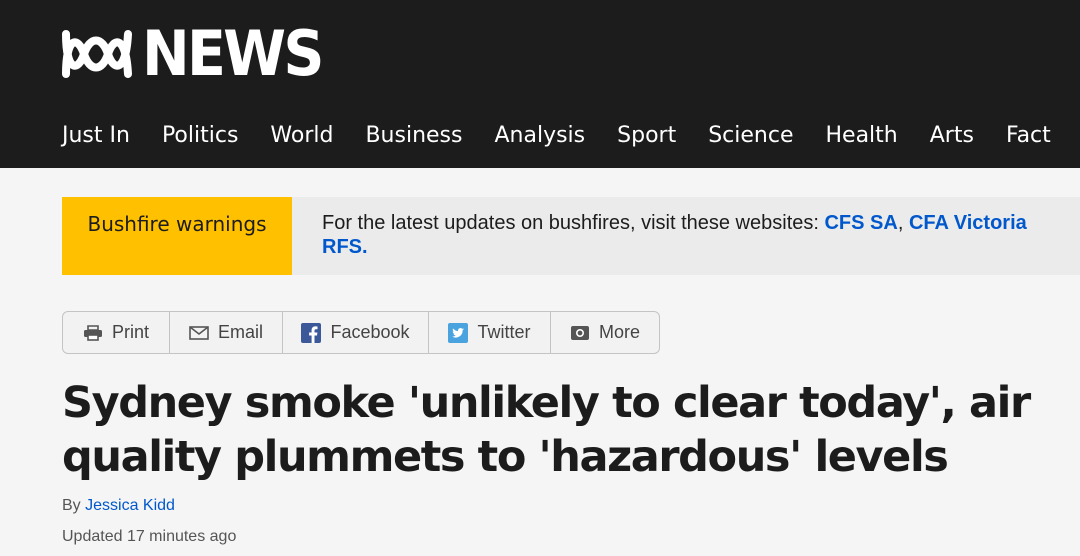  Describe the element at coordinates (1028, 136) in the screenshot. I see `nav-item-fact-check: Fact` at that location.